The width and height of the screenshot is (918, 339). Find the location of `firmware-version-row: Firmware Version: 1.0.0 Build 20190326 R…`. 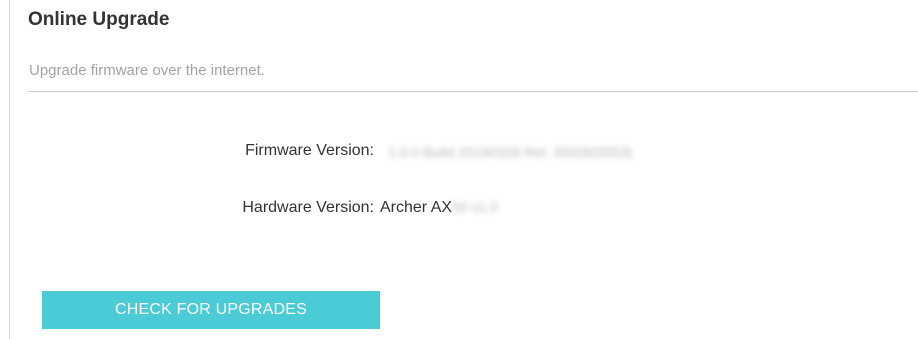

firmware-version-row: Firmware Version: 1.0.0 Build 20190326 R… is located at coordinates (464, 154).